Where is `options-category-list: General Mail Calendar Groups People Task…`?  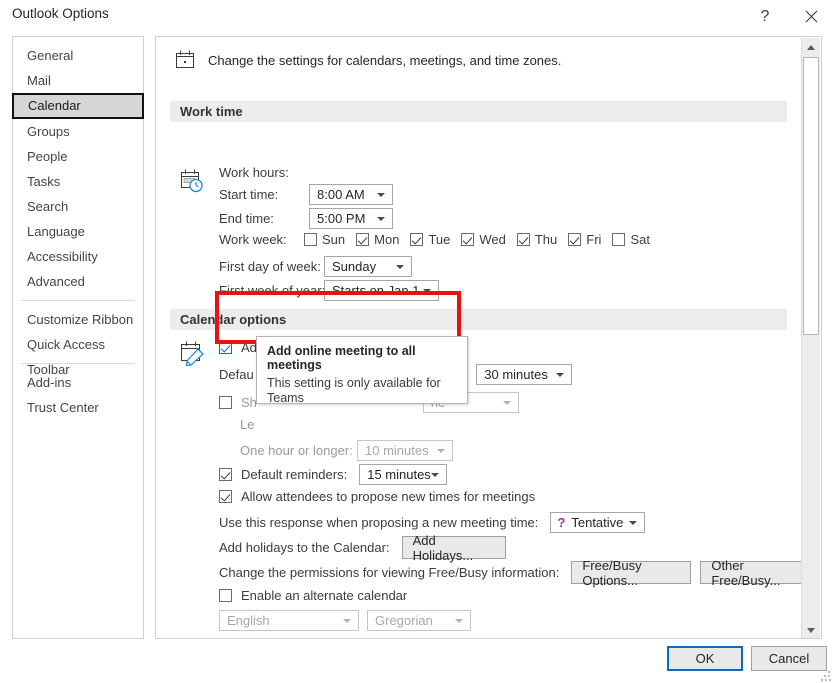 options-category-list: General Mail Calendar Groups People Task… is located at coordinates (78, 337).